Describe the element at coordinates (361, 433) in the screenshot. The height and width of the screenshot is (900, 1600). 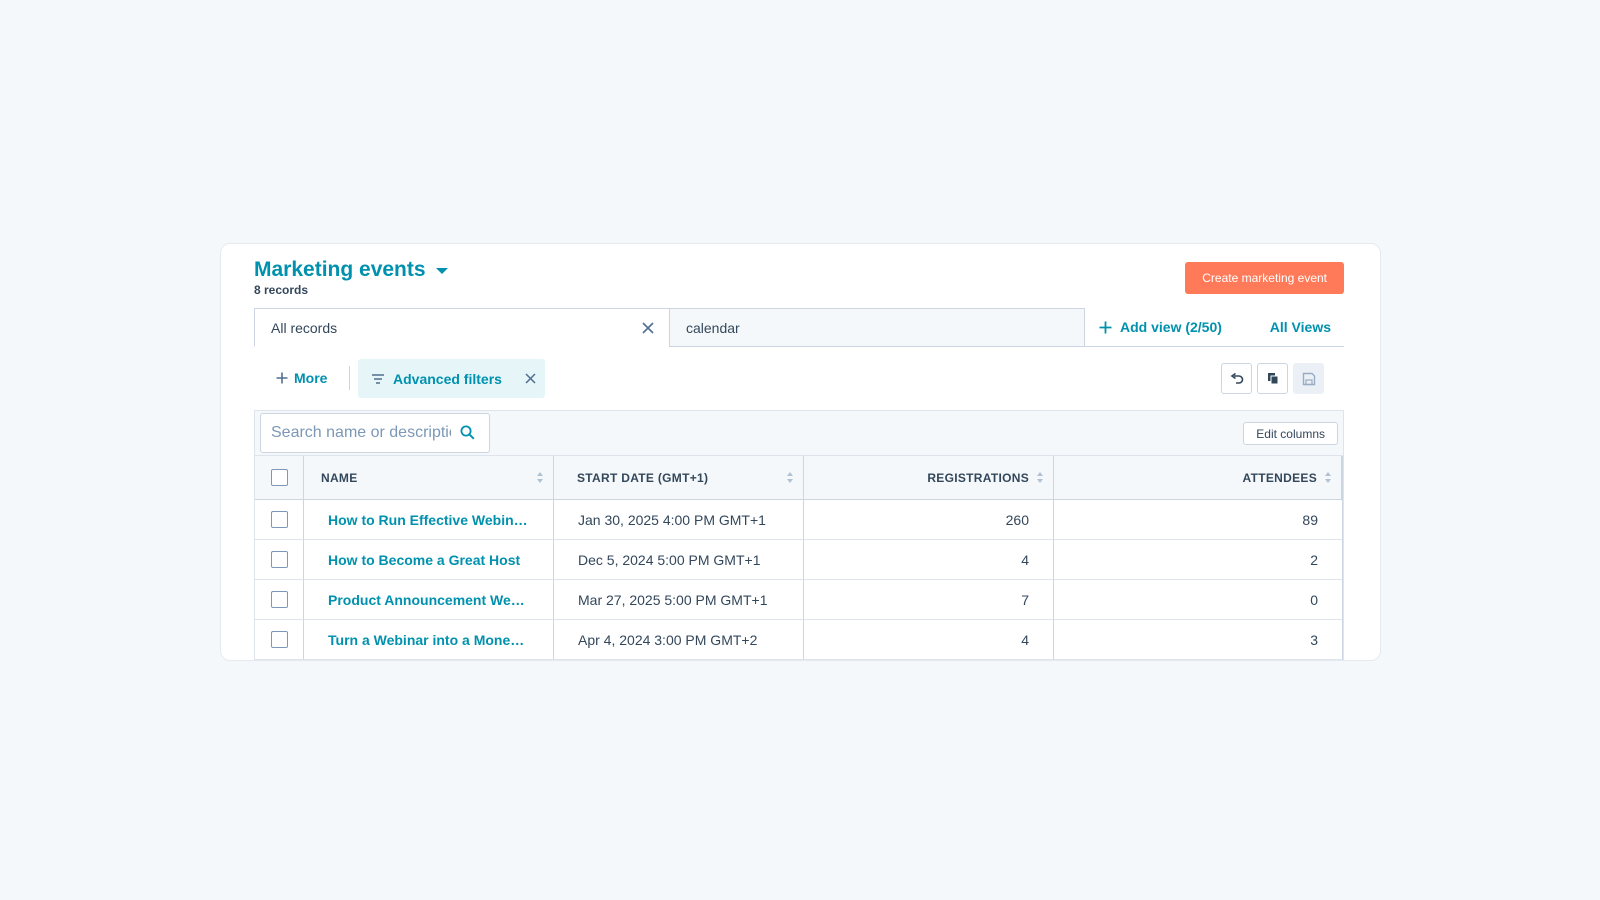
I see `search-input` at that location.